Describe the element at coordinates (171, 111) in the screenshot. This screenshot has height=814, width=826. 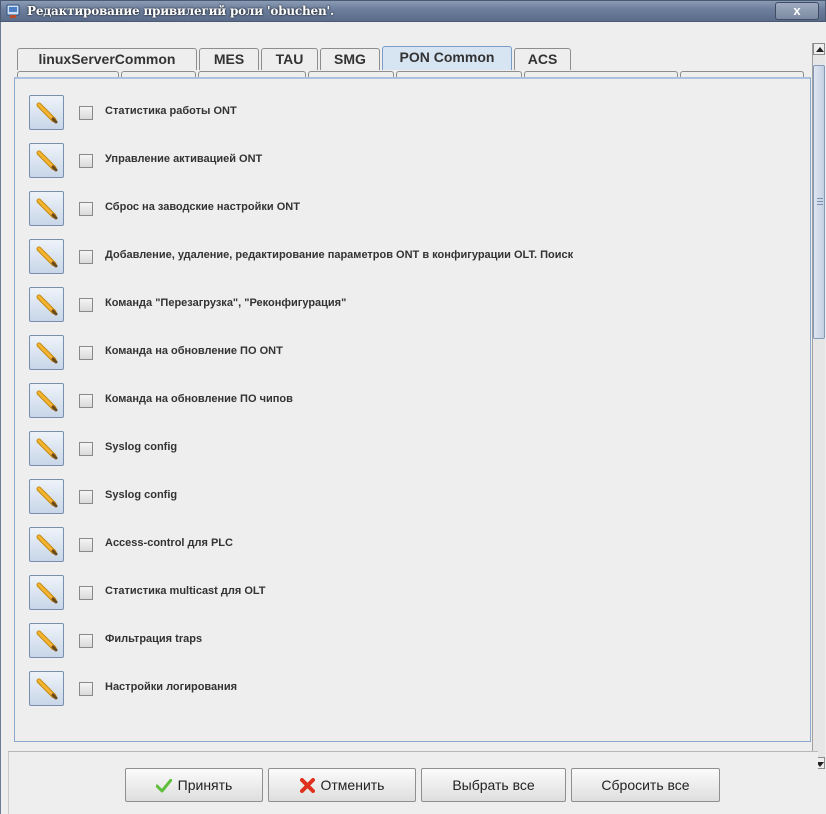
I see `privilege-label: Статистика работы ONT` at that location.